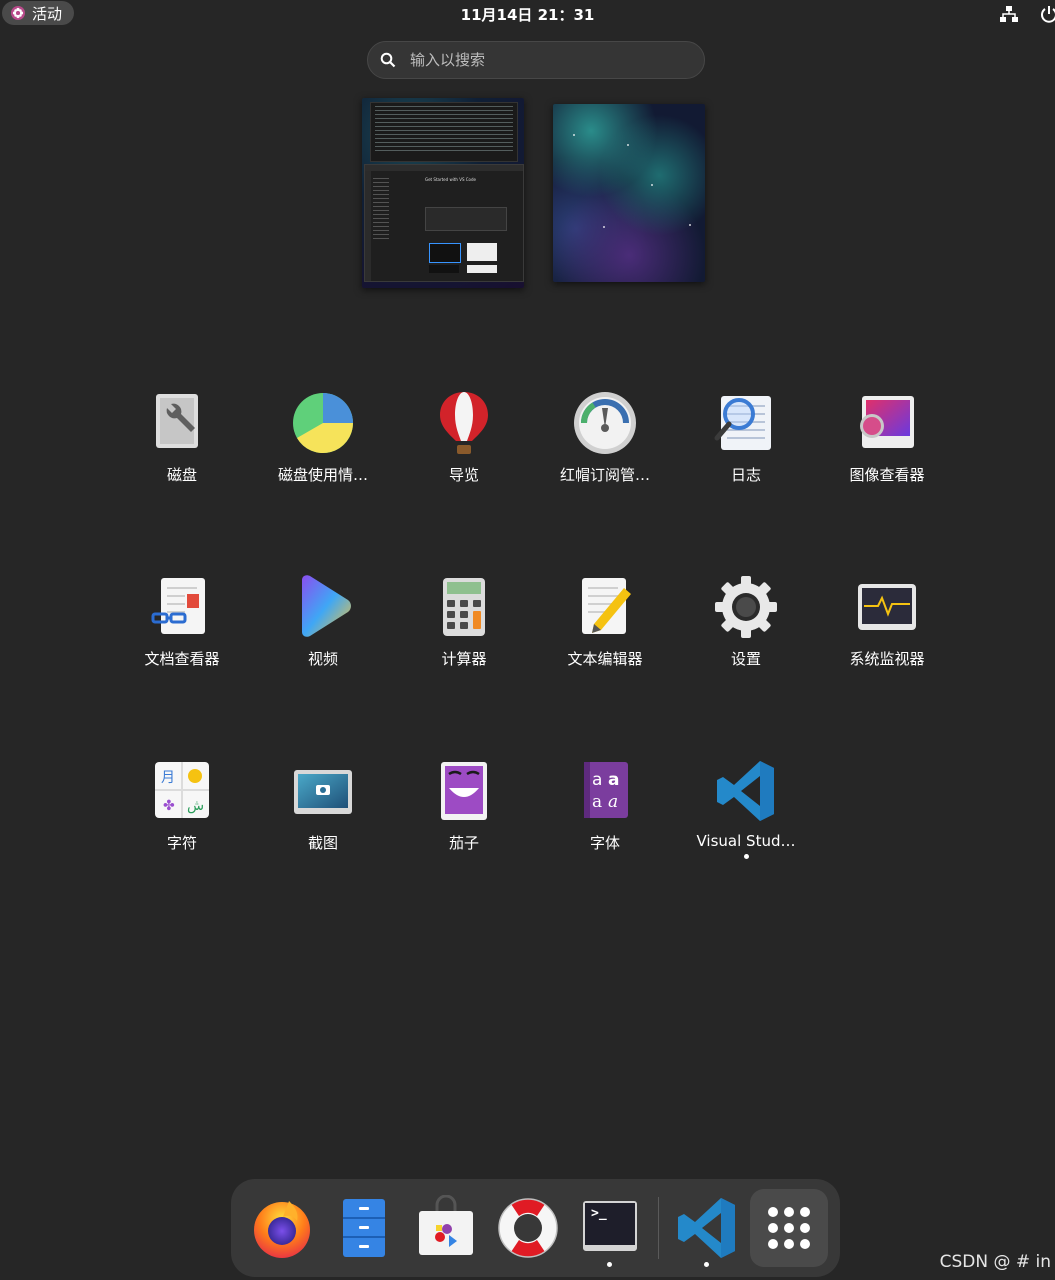 This screenshot has height=1280, width=1055. Describe the element at coordinates (464, 791) in the screenshot. I see `cheese-icon` at that location.